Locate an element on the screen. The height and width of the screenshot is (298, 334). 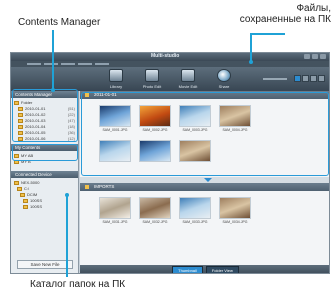
thumbnail-caption: SAM_0033.JPG is located at coordinates (195, 222).